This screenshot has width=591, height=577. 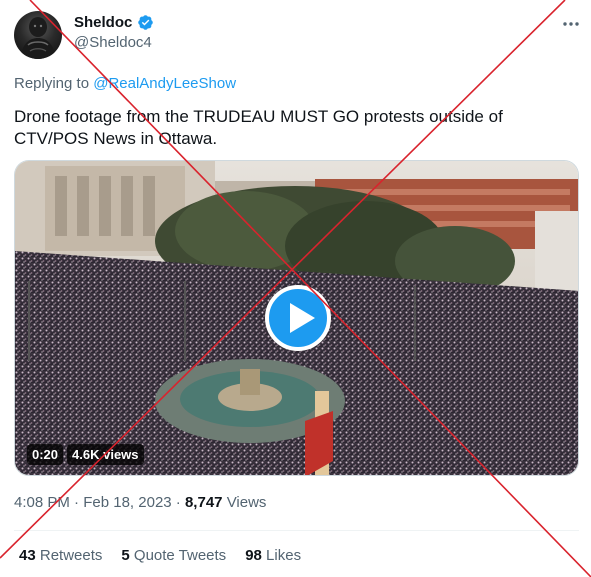 I want to click on views-count: 8,747, so click(x=203, y=502).